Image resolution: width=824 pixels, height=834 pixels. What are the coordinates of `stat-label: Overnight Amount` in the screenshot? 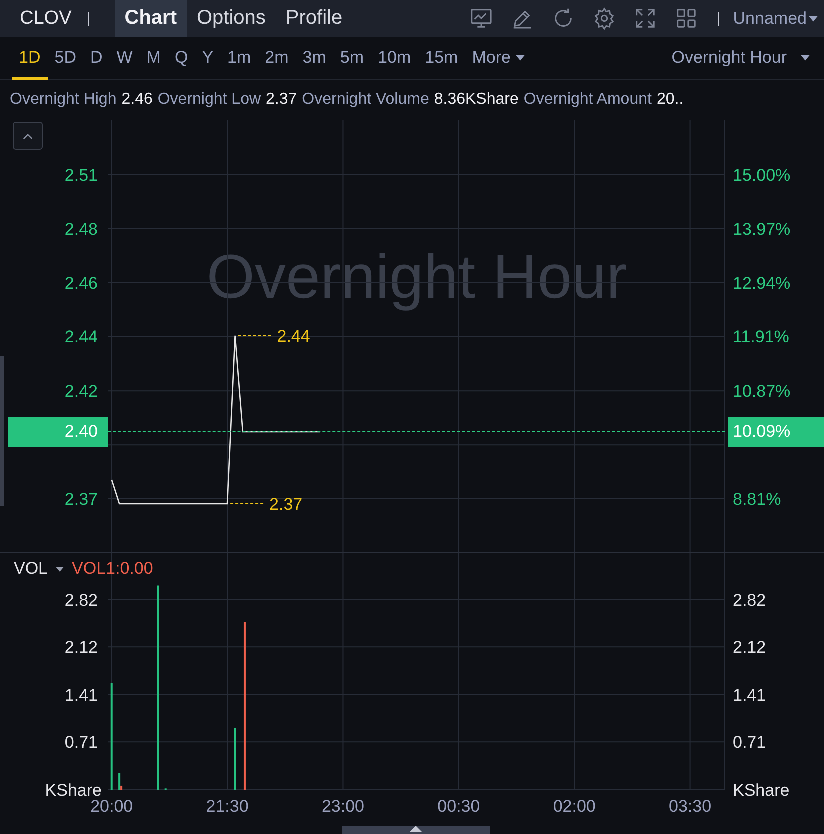 It's located at (588, 100).